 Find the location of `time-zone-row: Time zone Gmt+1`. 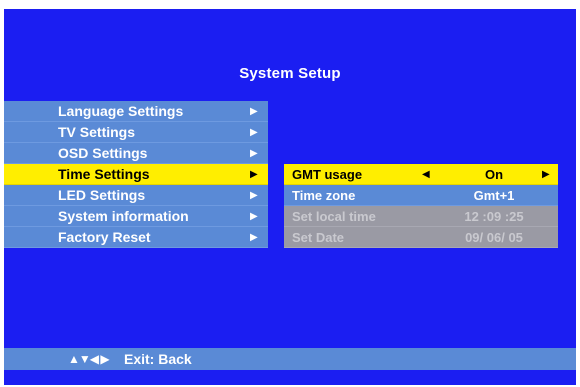

time-zone-row: Time zone Gmt+1 is located at coordinates (421, 195).